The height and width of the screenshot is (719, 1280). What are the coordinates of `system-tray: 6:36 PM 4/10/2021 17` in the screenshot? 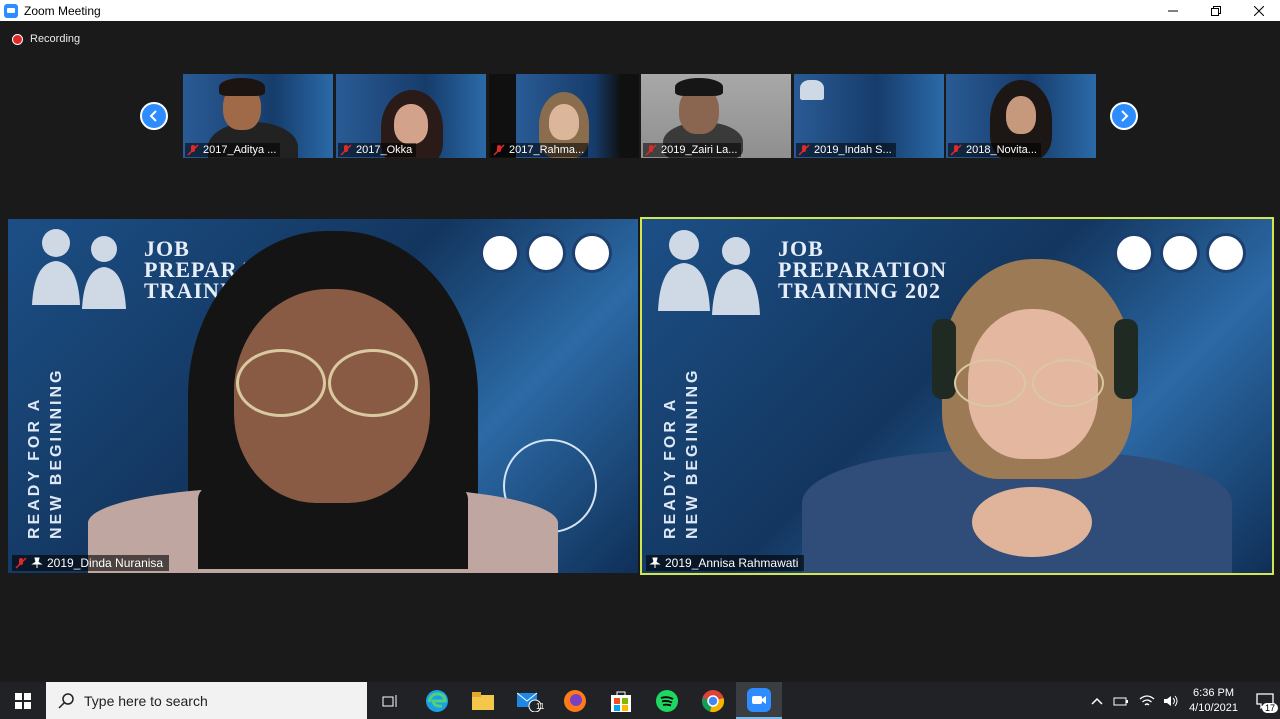 It's located at (1185, 700).